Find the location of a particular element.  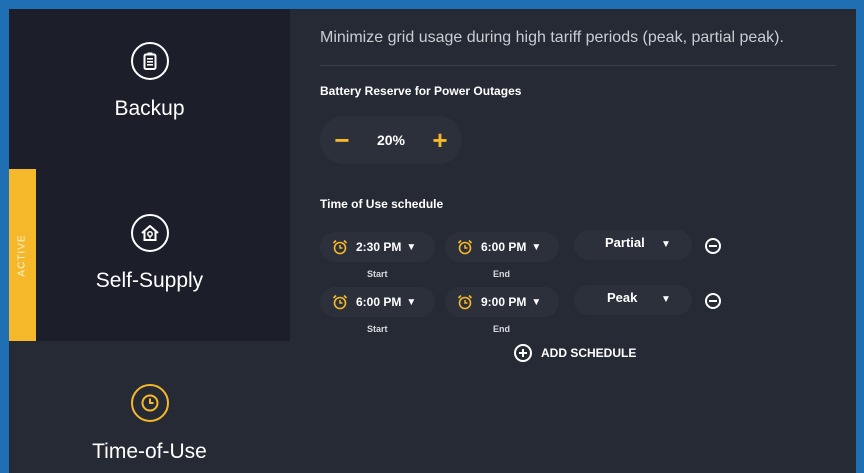

end-time-value: 6:00 PM is located at coordinates (504, 247).